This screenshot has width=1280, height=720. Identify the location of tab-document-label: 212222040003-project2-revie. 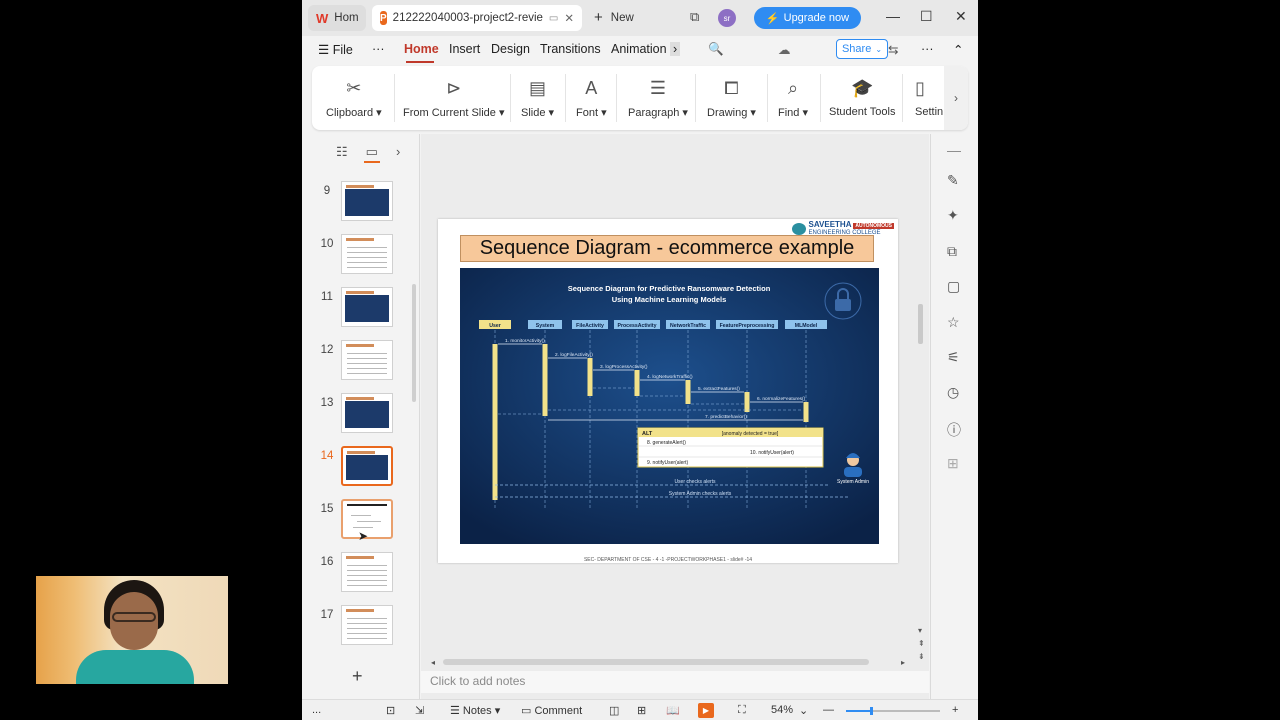
(467, 18).